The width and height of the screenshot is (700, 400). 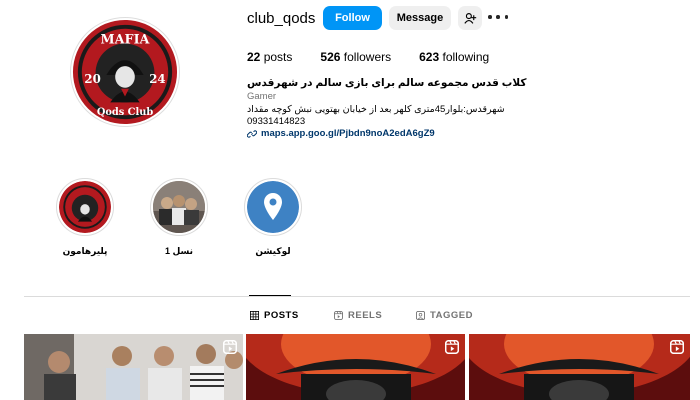 What do you see at coordinates (254, 57) in the screenshot?
I see `posts-count: 22` at bounding box center [254, 57].